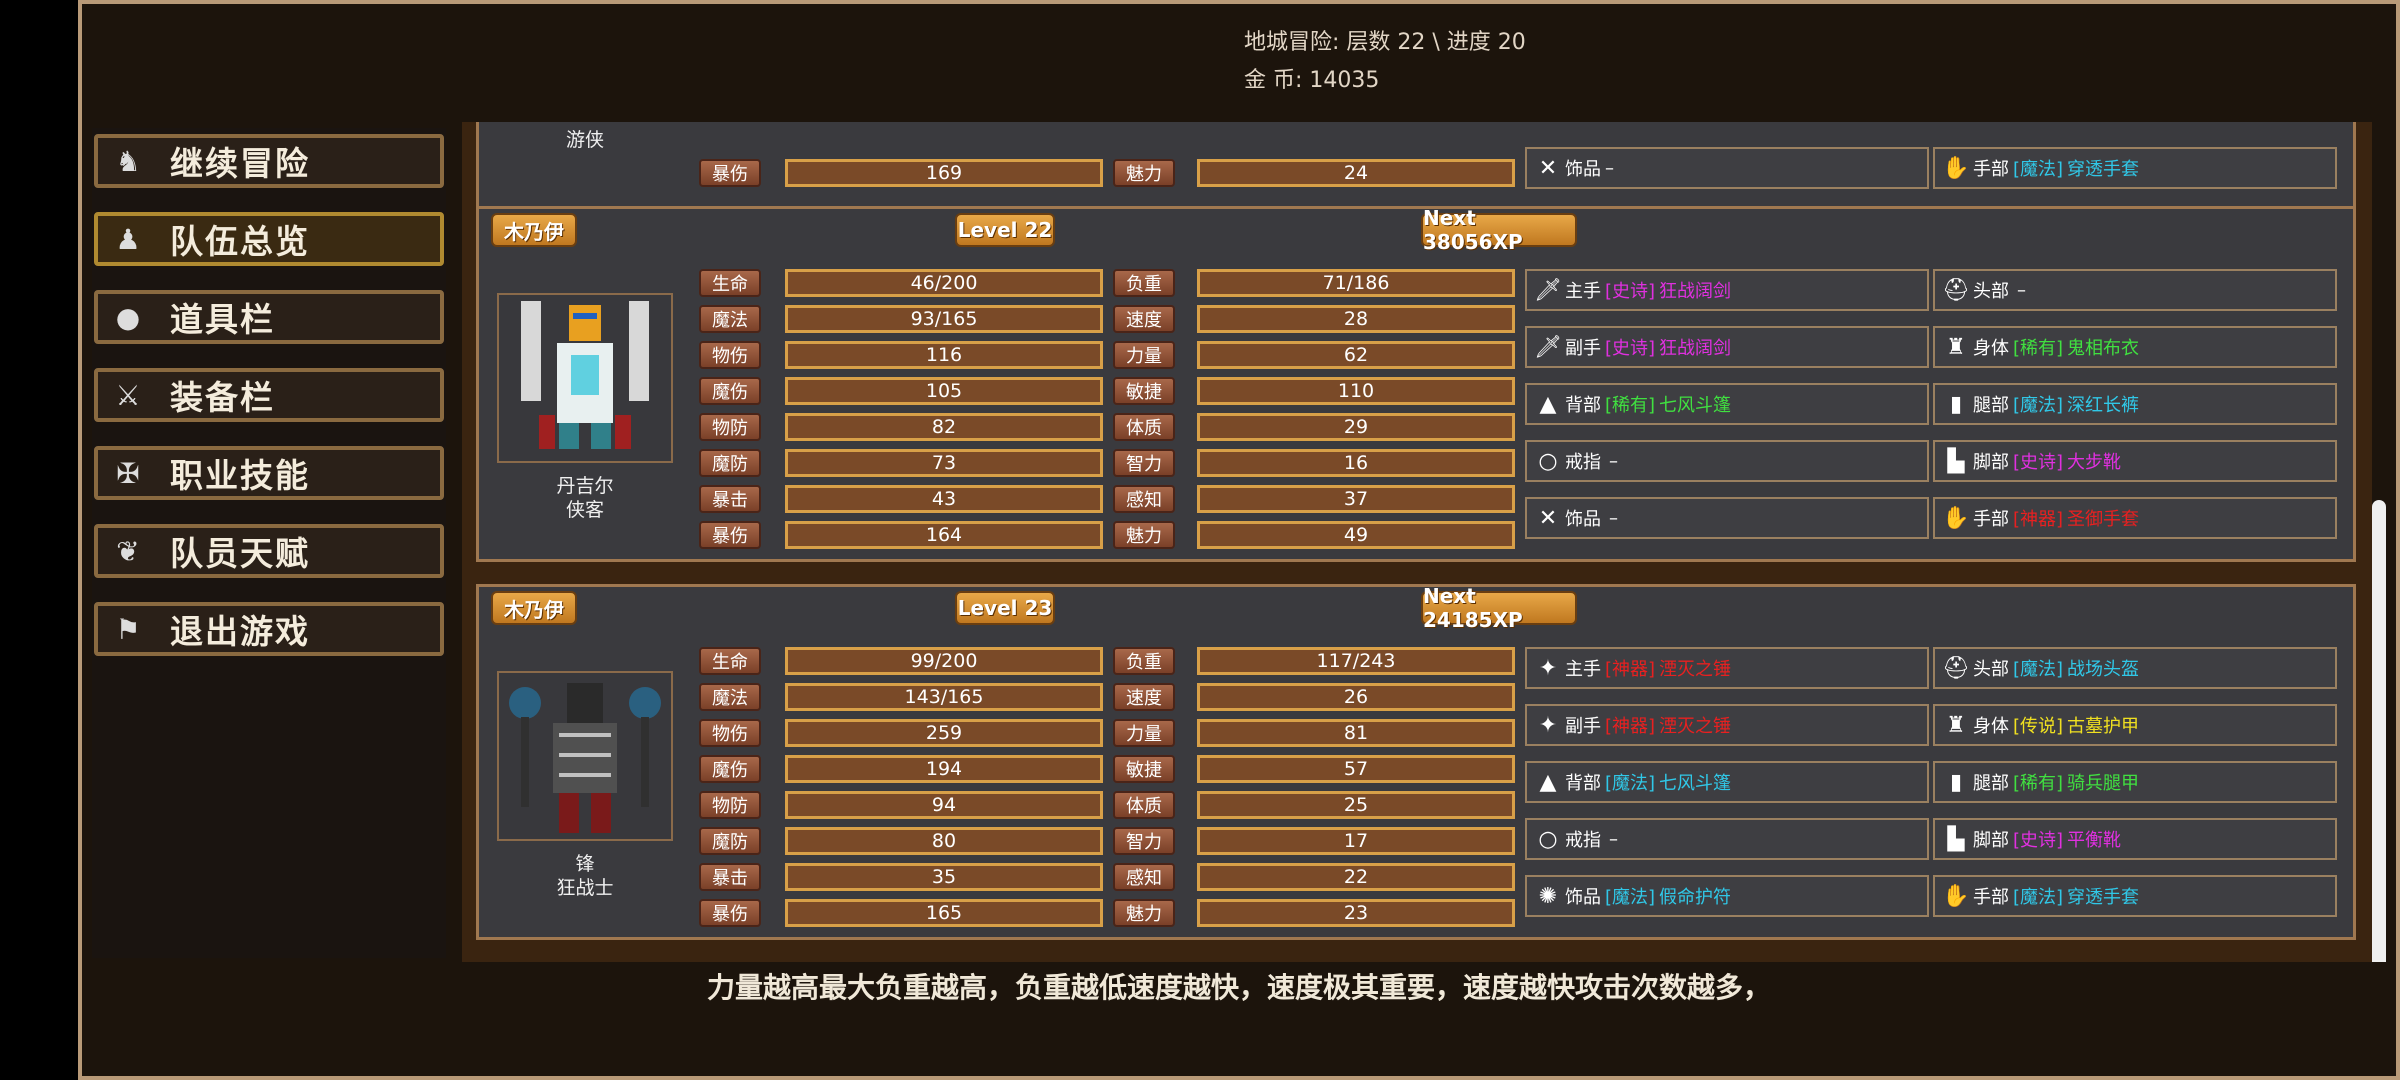 This screenshot has height=1080, width=2400. I want to click on laurel-icon: ❦, so click(128, 551).